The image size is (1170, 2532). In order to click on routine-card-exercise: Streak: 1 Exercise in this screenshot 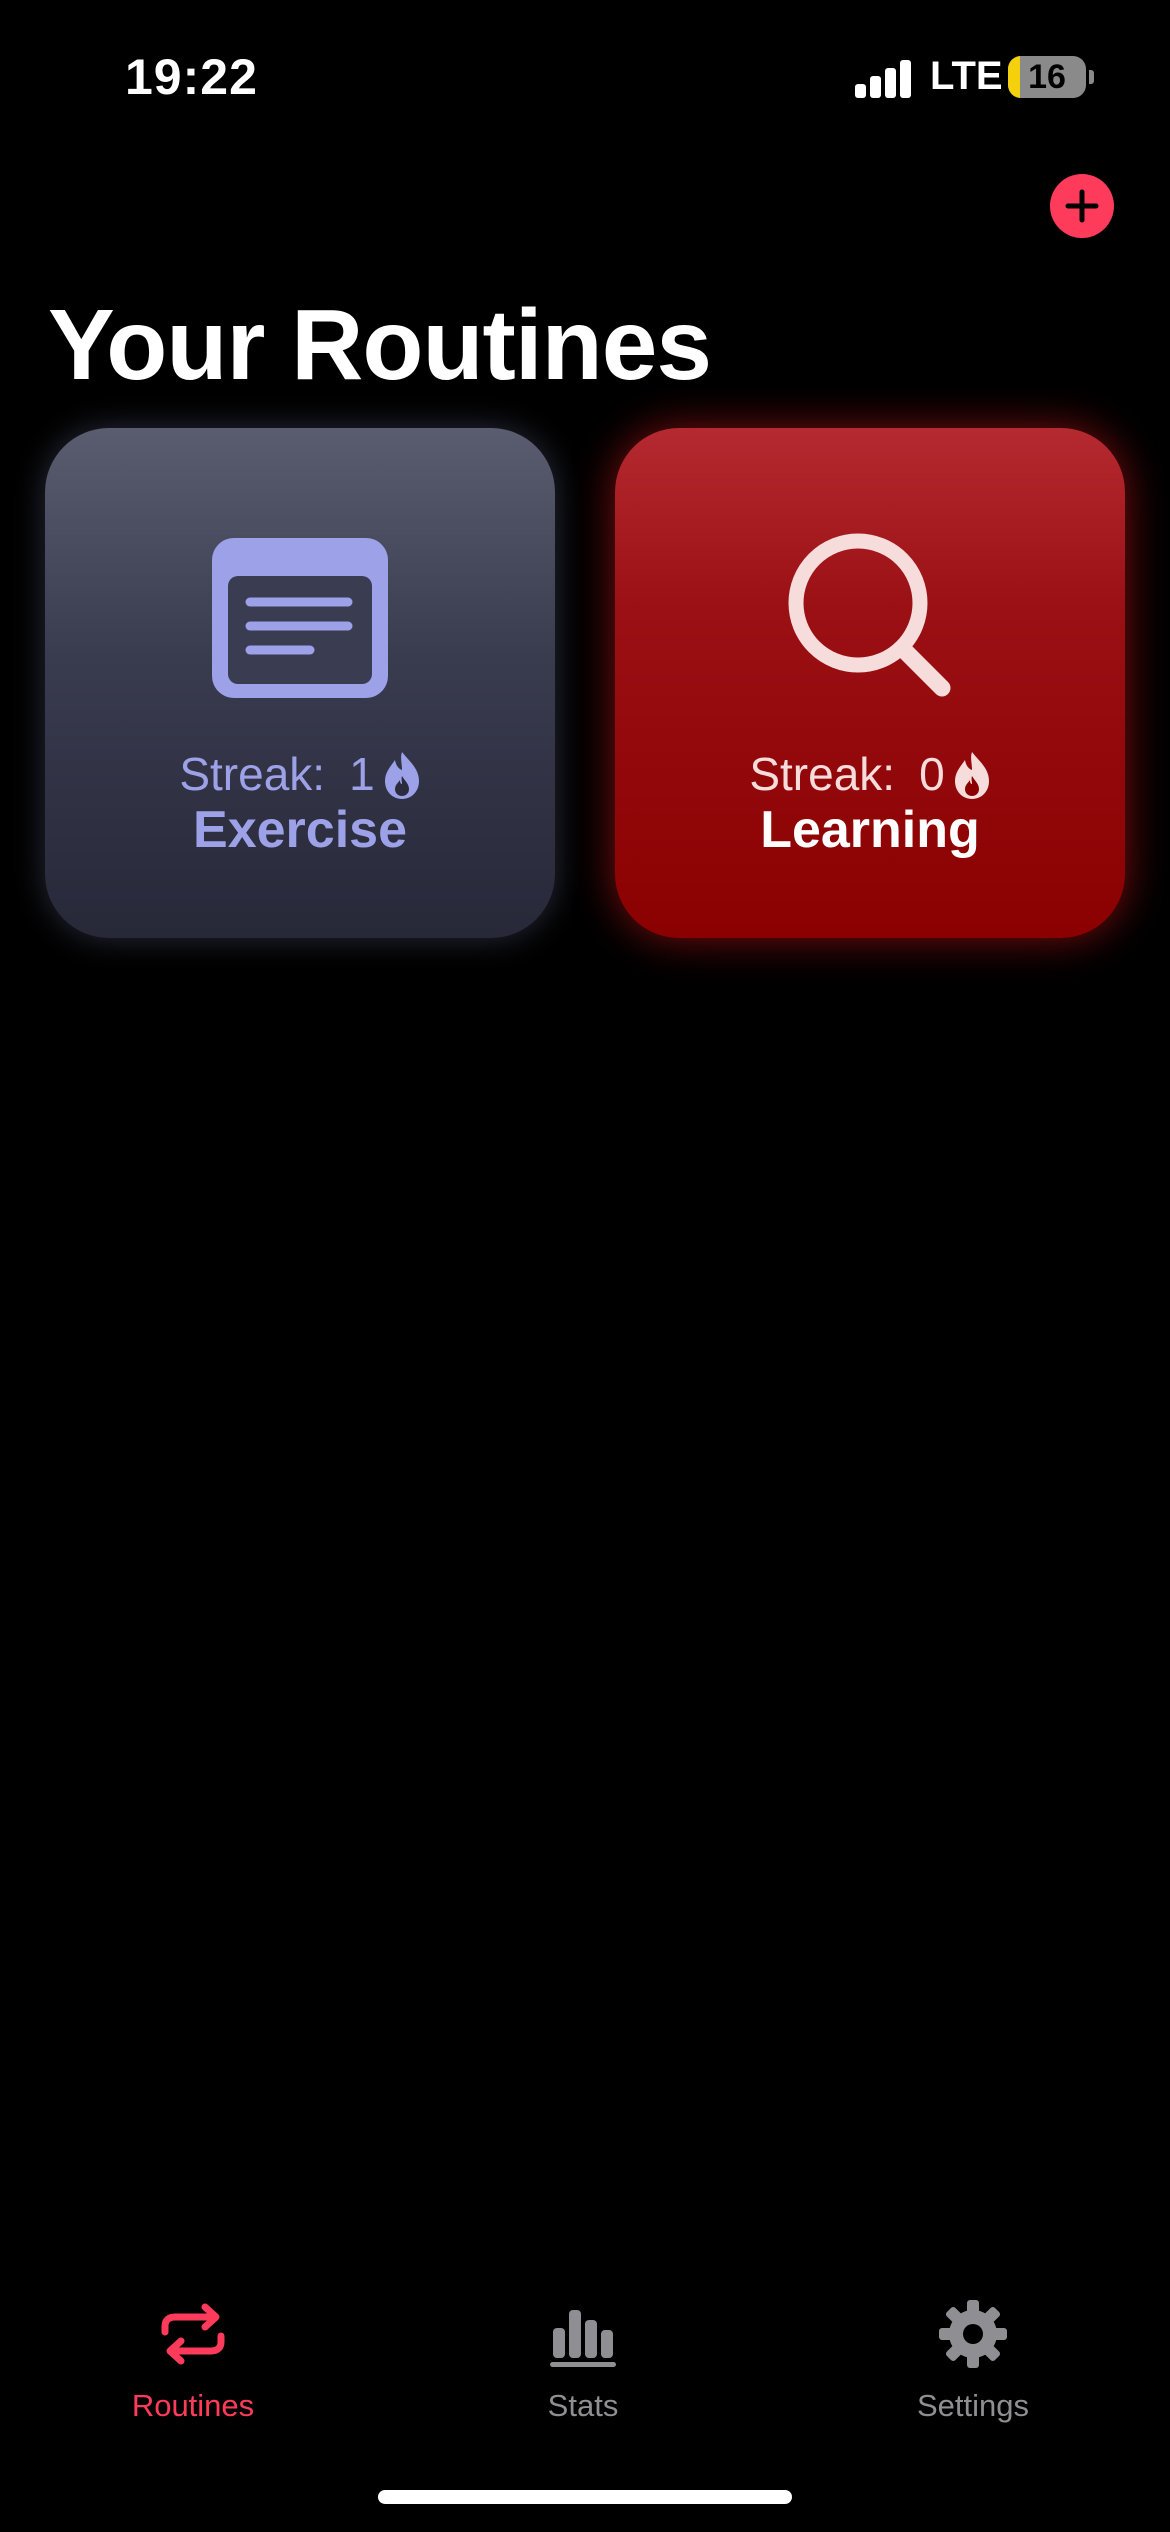, I will do `click(300, 683)`.